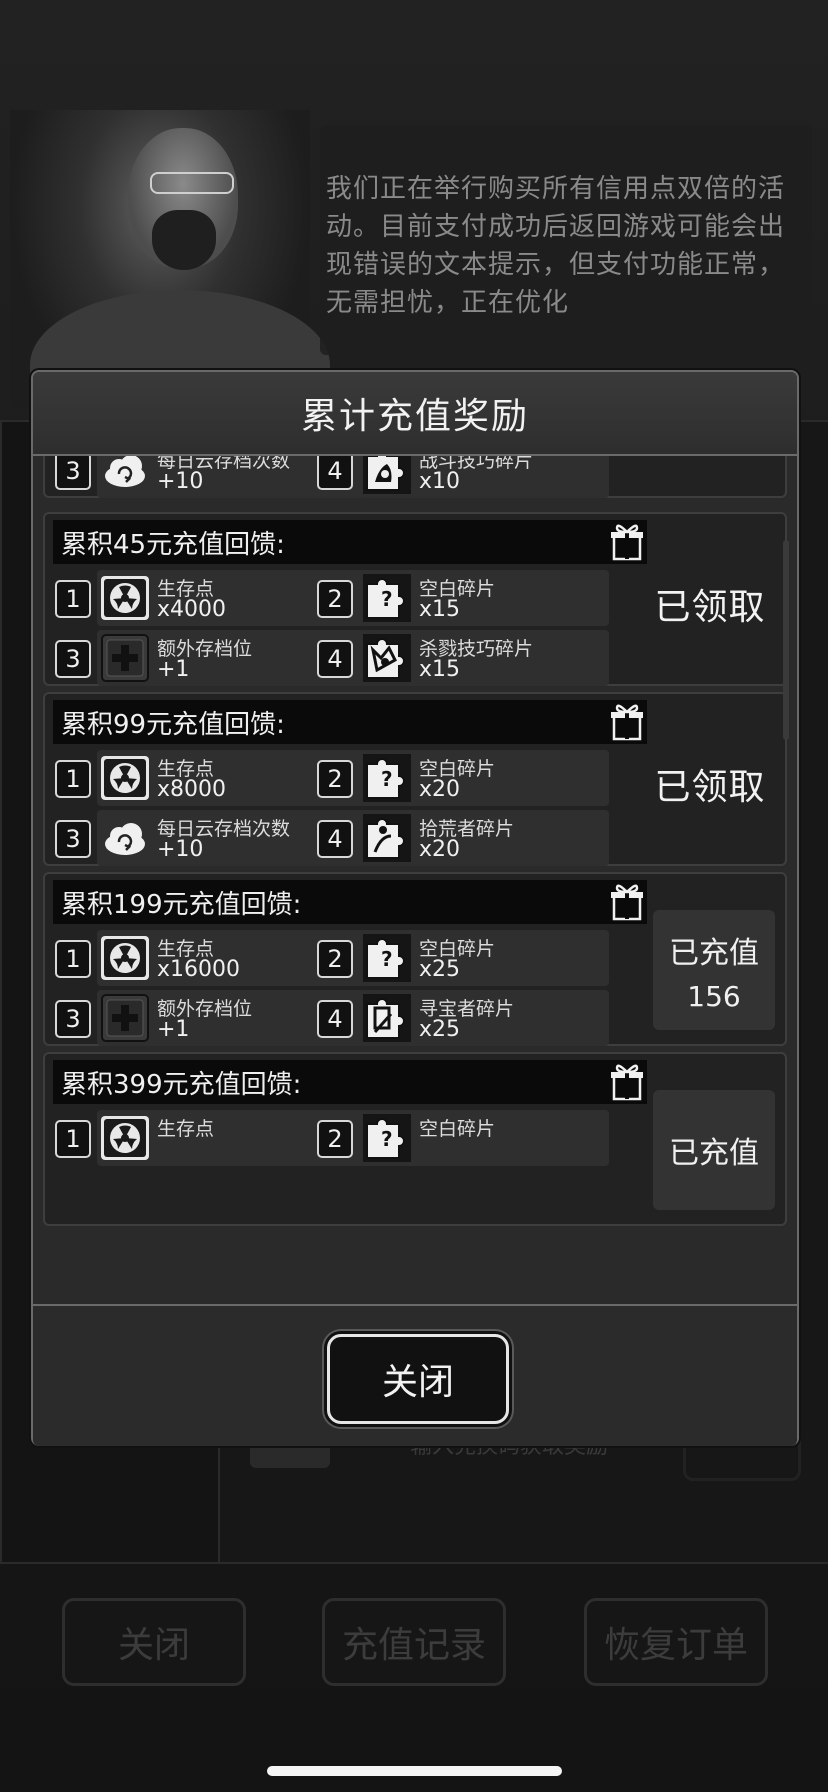  I want to click on reward-quantity: x10, so click(440, 481).